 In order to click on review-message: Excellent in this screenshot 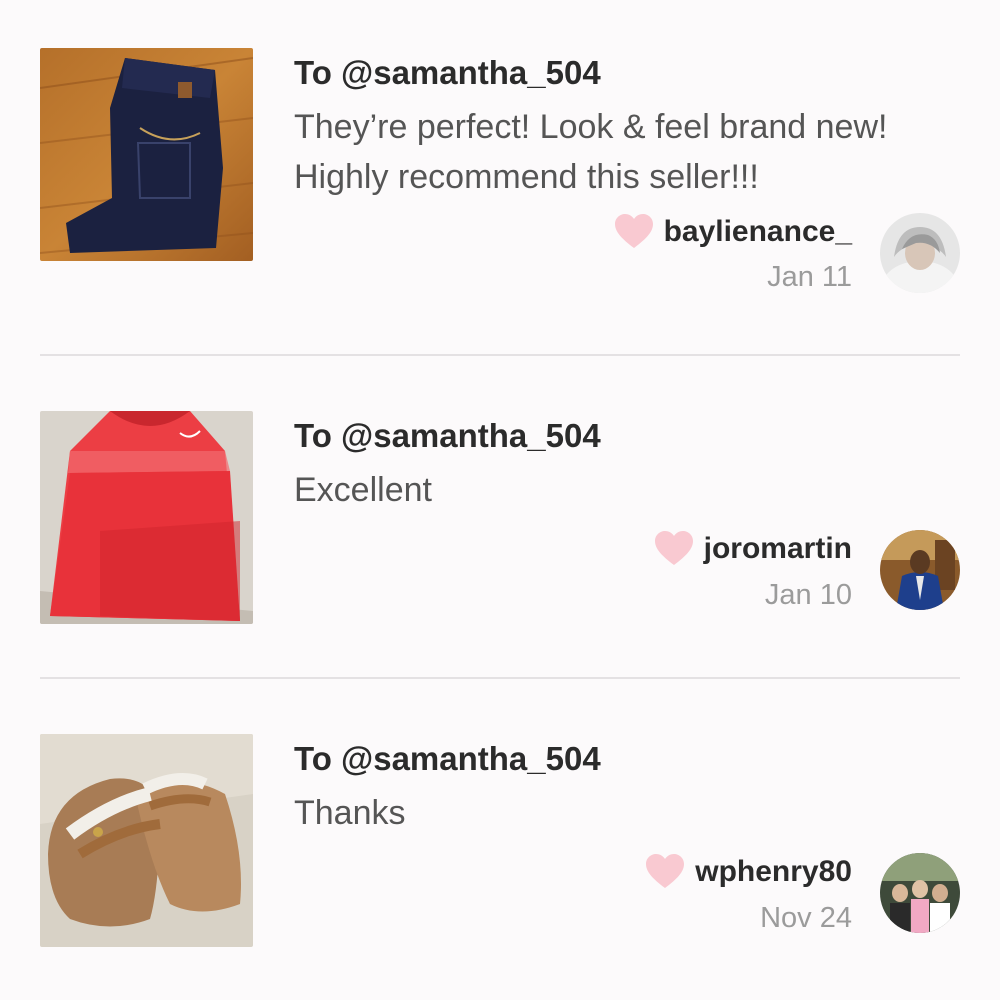, I will do `click(363, 490)`.